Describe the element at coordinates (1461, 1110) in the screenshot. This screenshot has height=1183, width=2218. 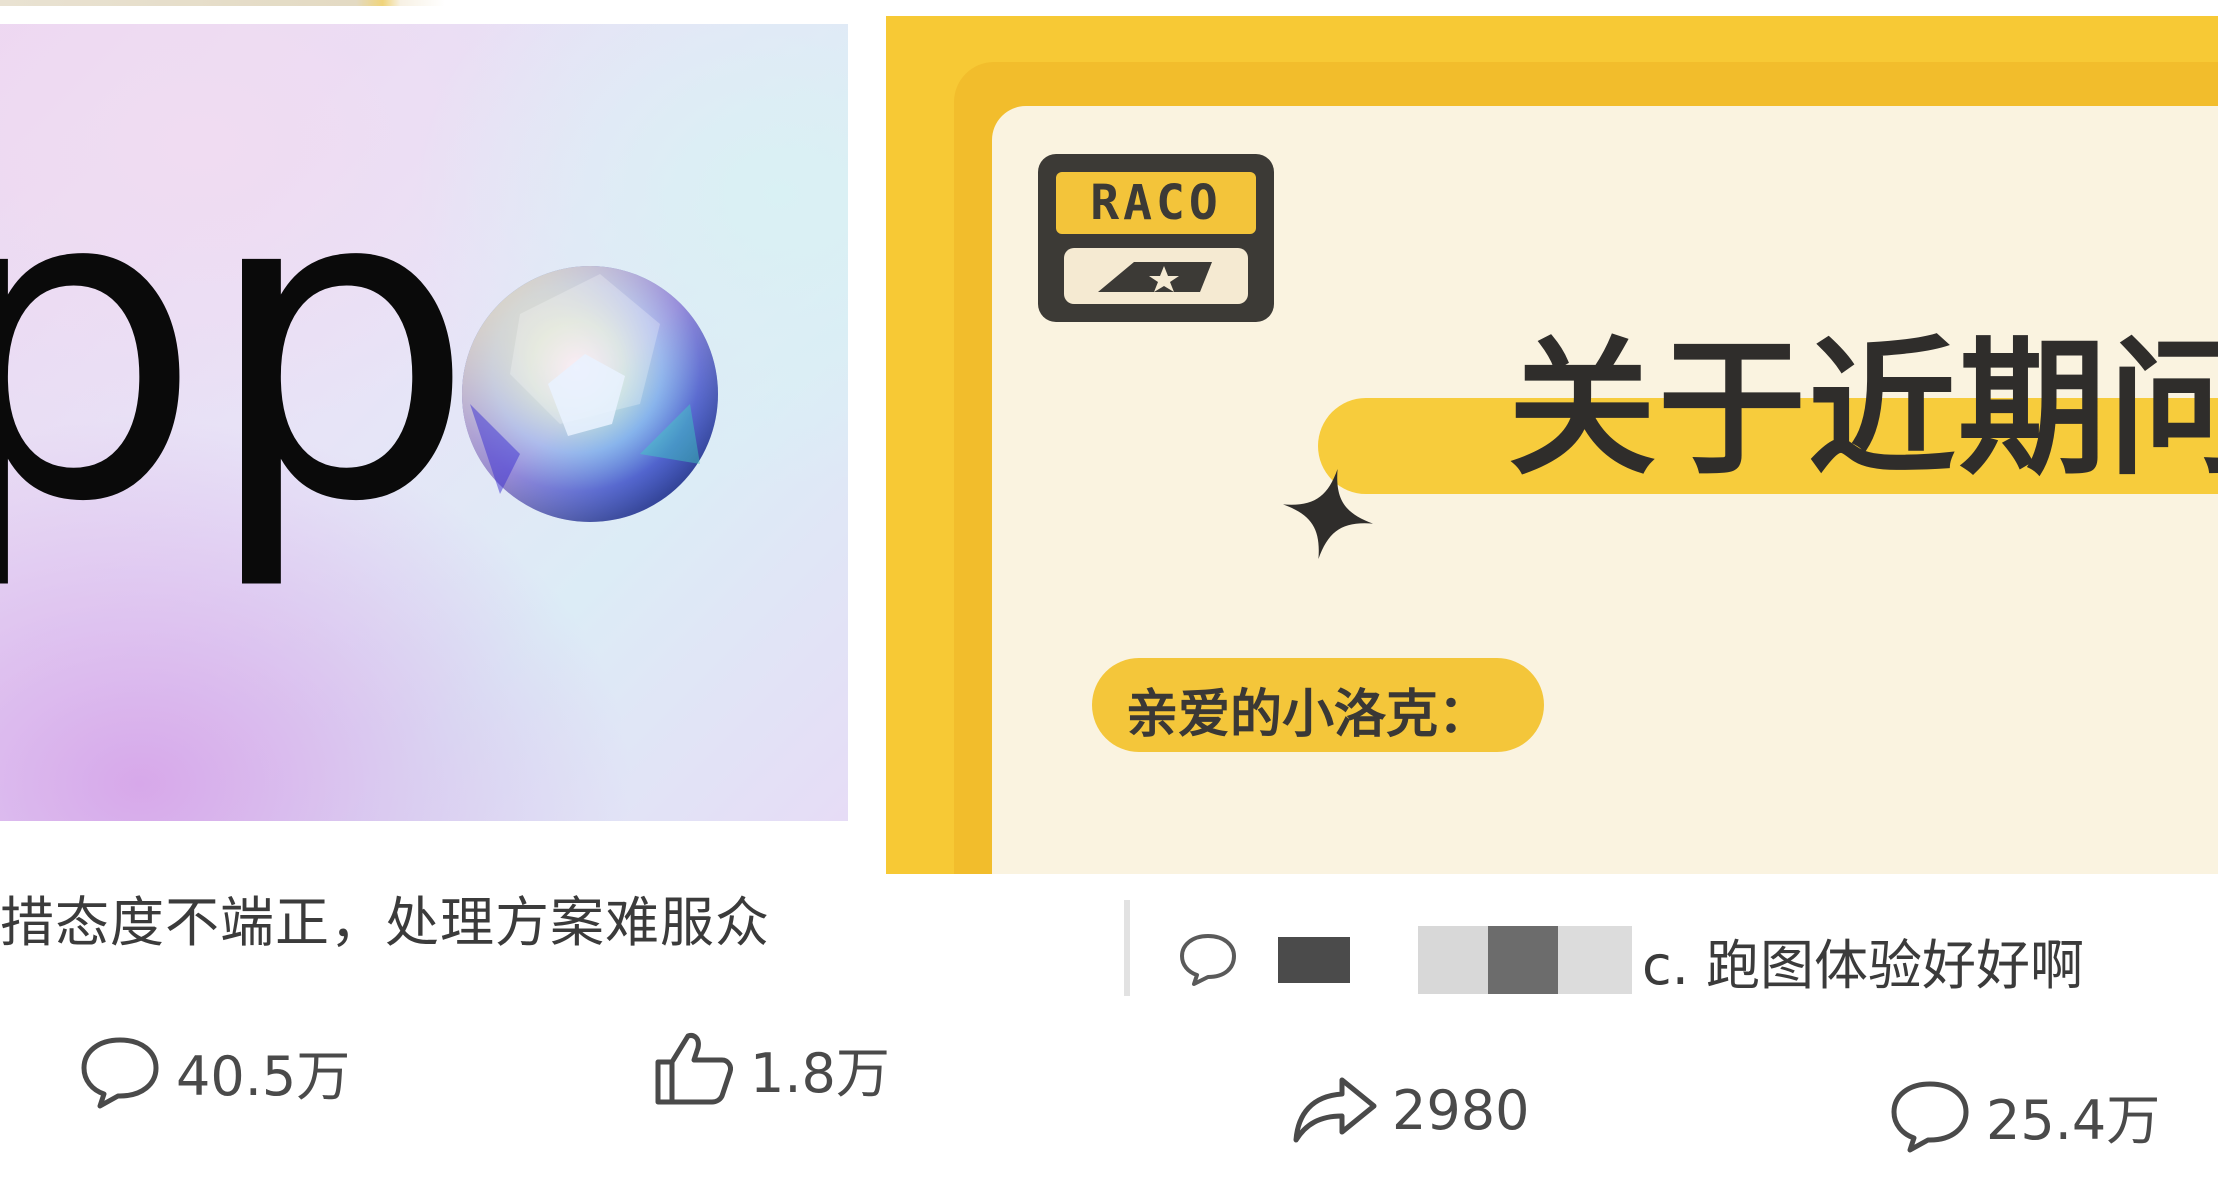
I see `right-share-count: 2980` at that location.